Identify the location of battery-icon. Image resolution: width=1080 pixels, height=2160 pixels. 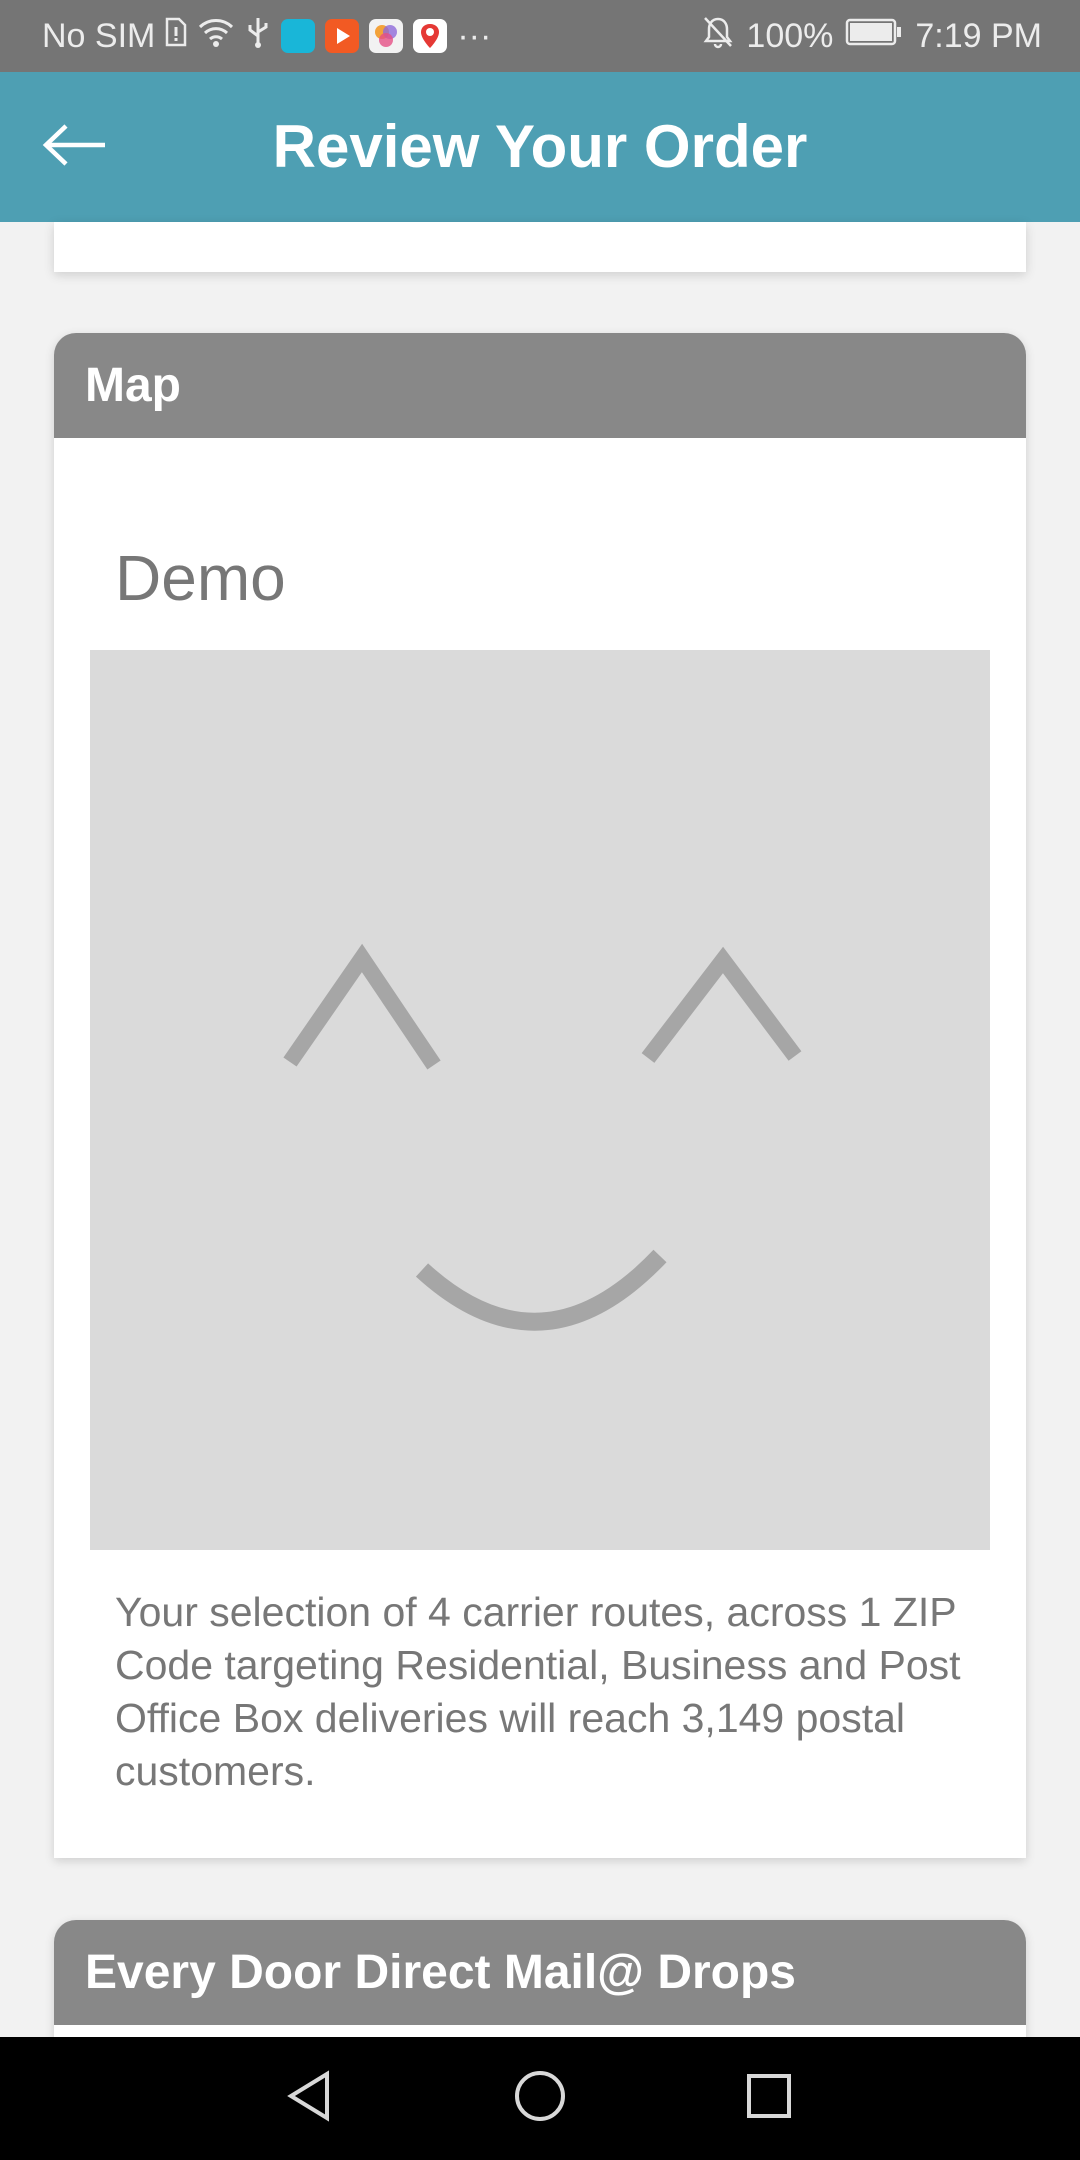
(874, 36).